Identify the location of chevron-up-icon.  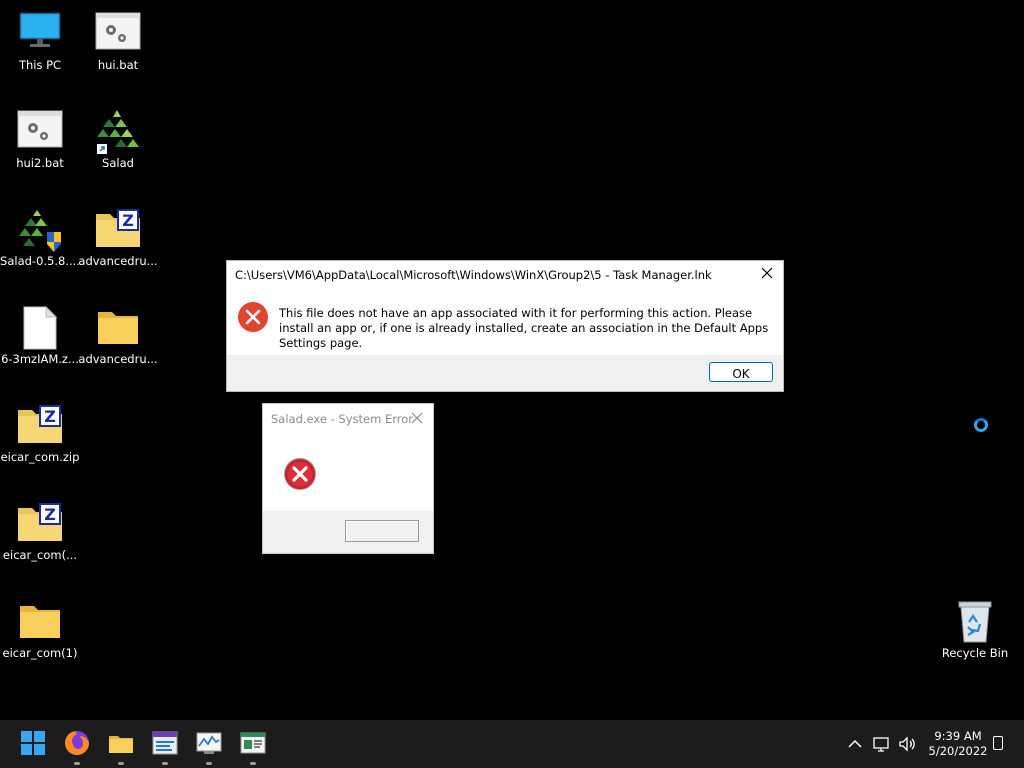
(855, 744).